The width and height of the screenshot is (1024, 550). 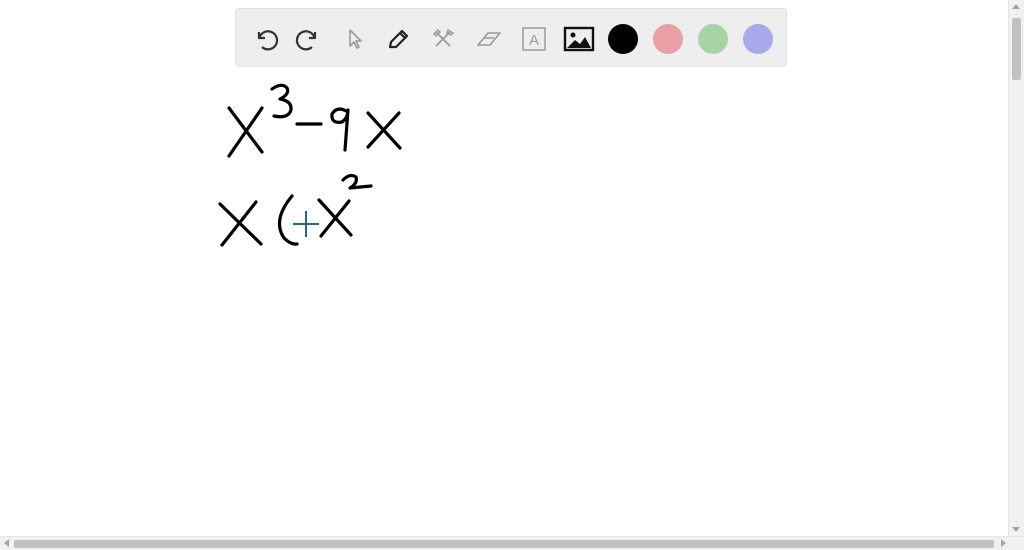 I want to click on text-button: A, so click(x=534, y=39).